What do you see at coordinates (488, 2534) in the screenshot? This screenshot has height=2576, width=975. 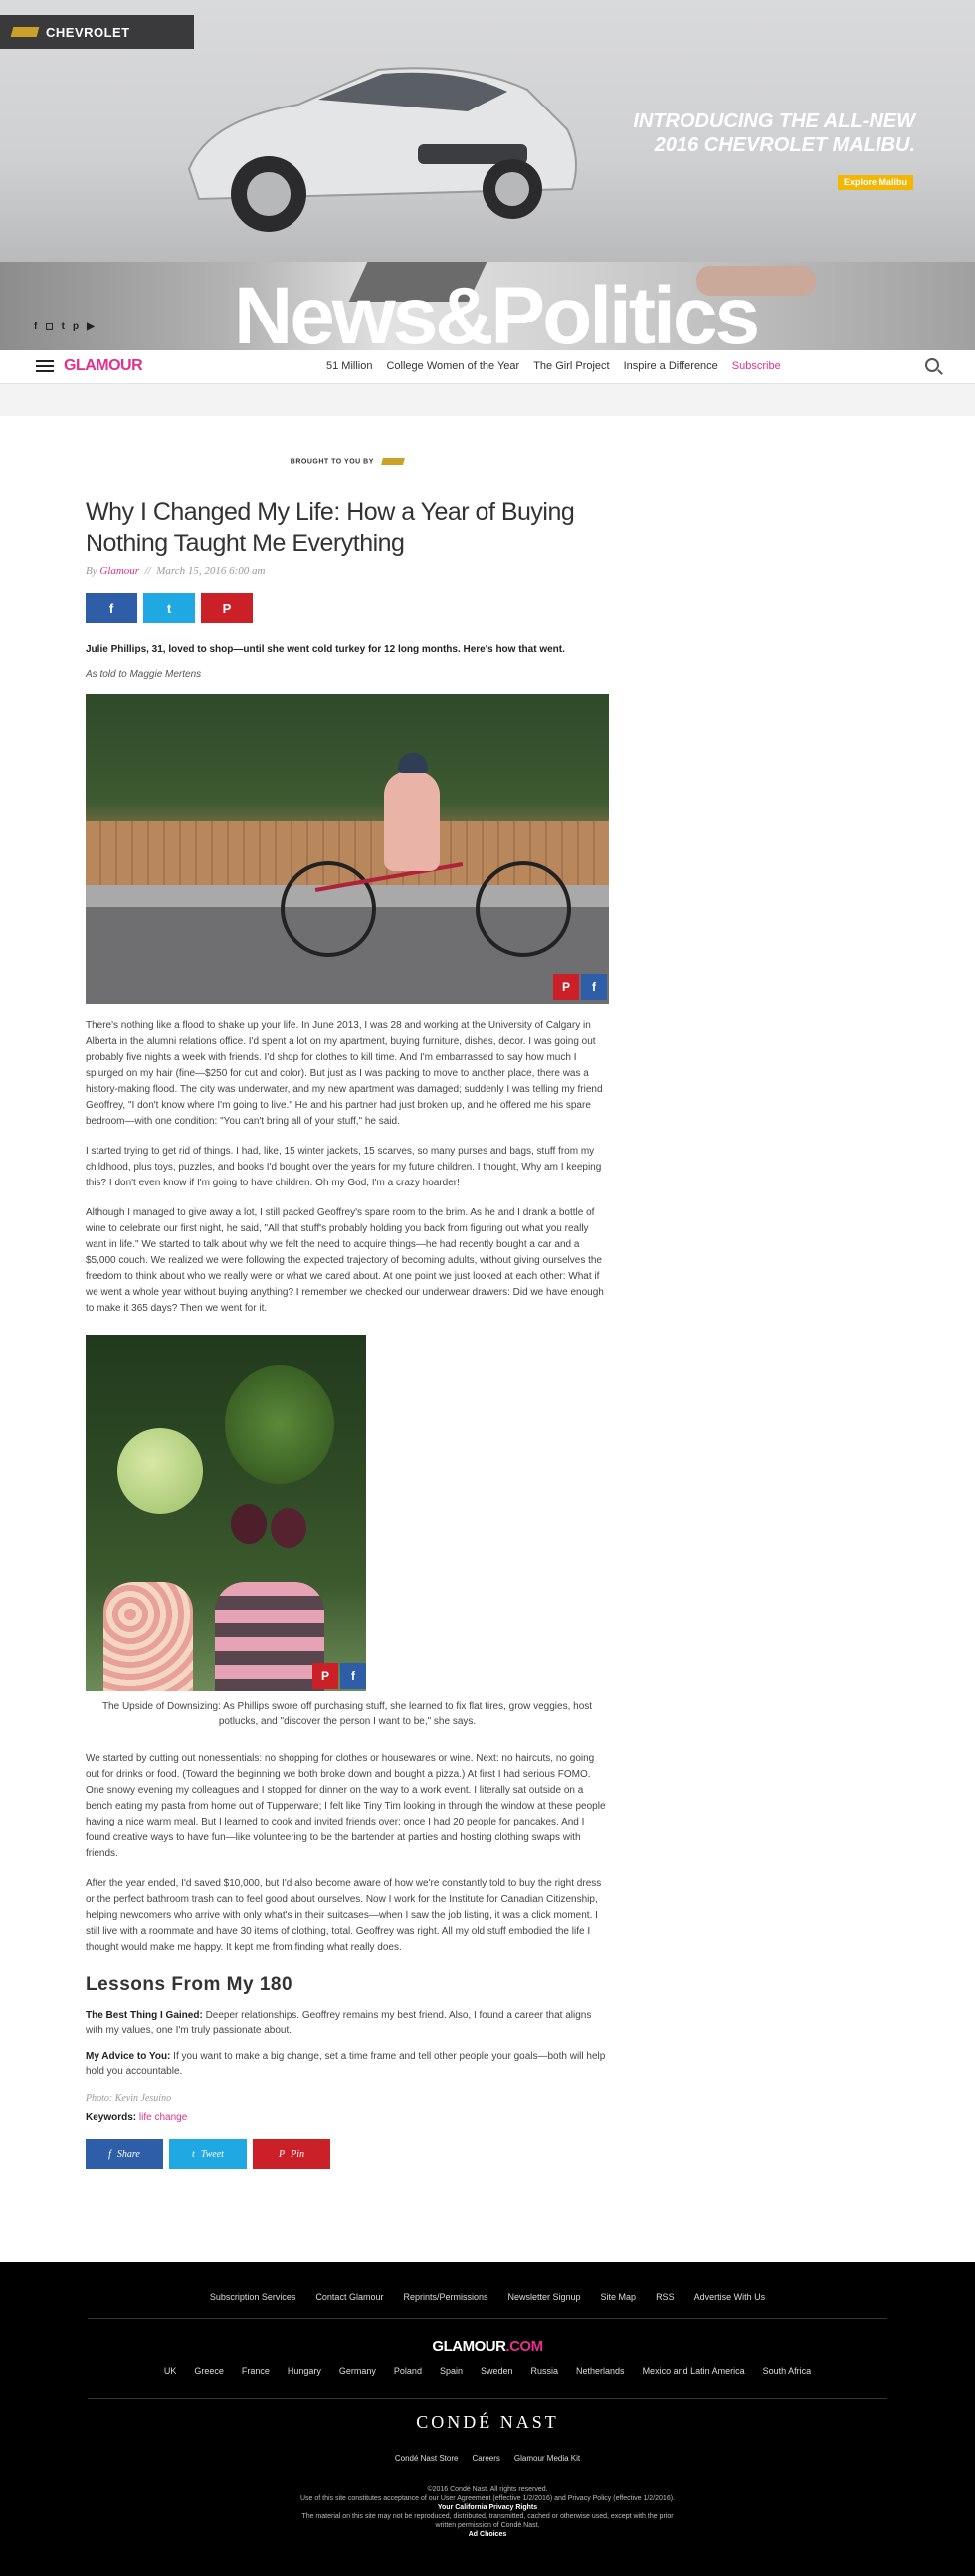 I see `ad-choices-link: Ad Choices` at bounding box center [488, 2534].